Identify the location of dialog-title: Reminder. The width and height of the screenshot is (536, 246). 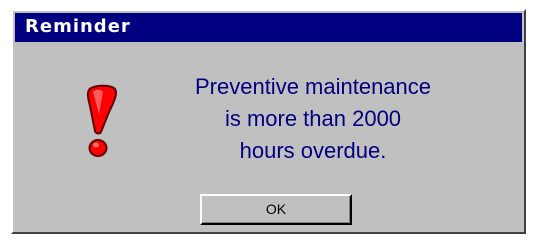
(78, 26).